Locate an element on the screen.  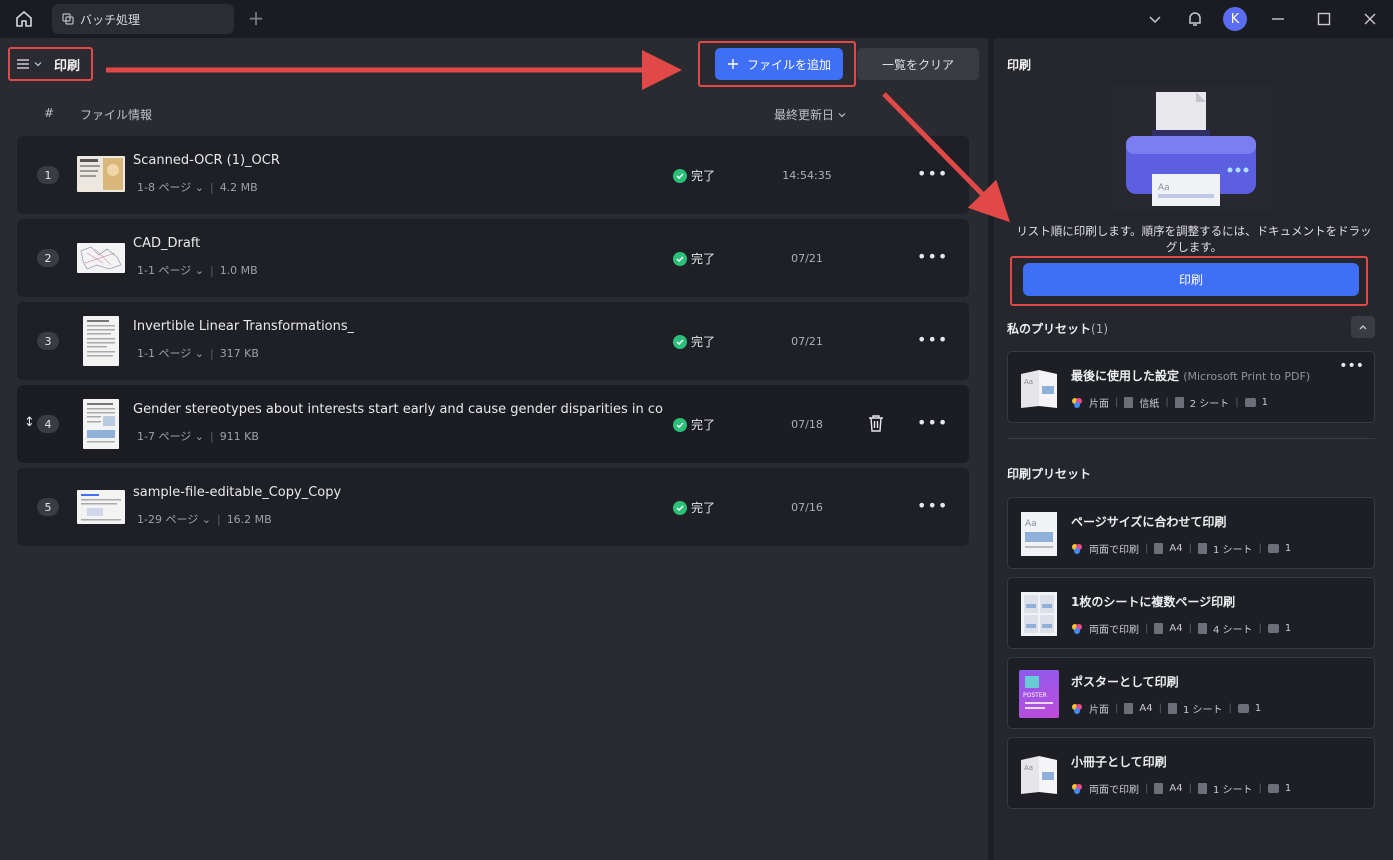
account-button: K is located at coordinates (1235, 19).